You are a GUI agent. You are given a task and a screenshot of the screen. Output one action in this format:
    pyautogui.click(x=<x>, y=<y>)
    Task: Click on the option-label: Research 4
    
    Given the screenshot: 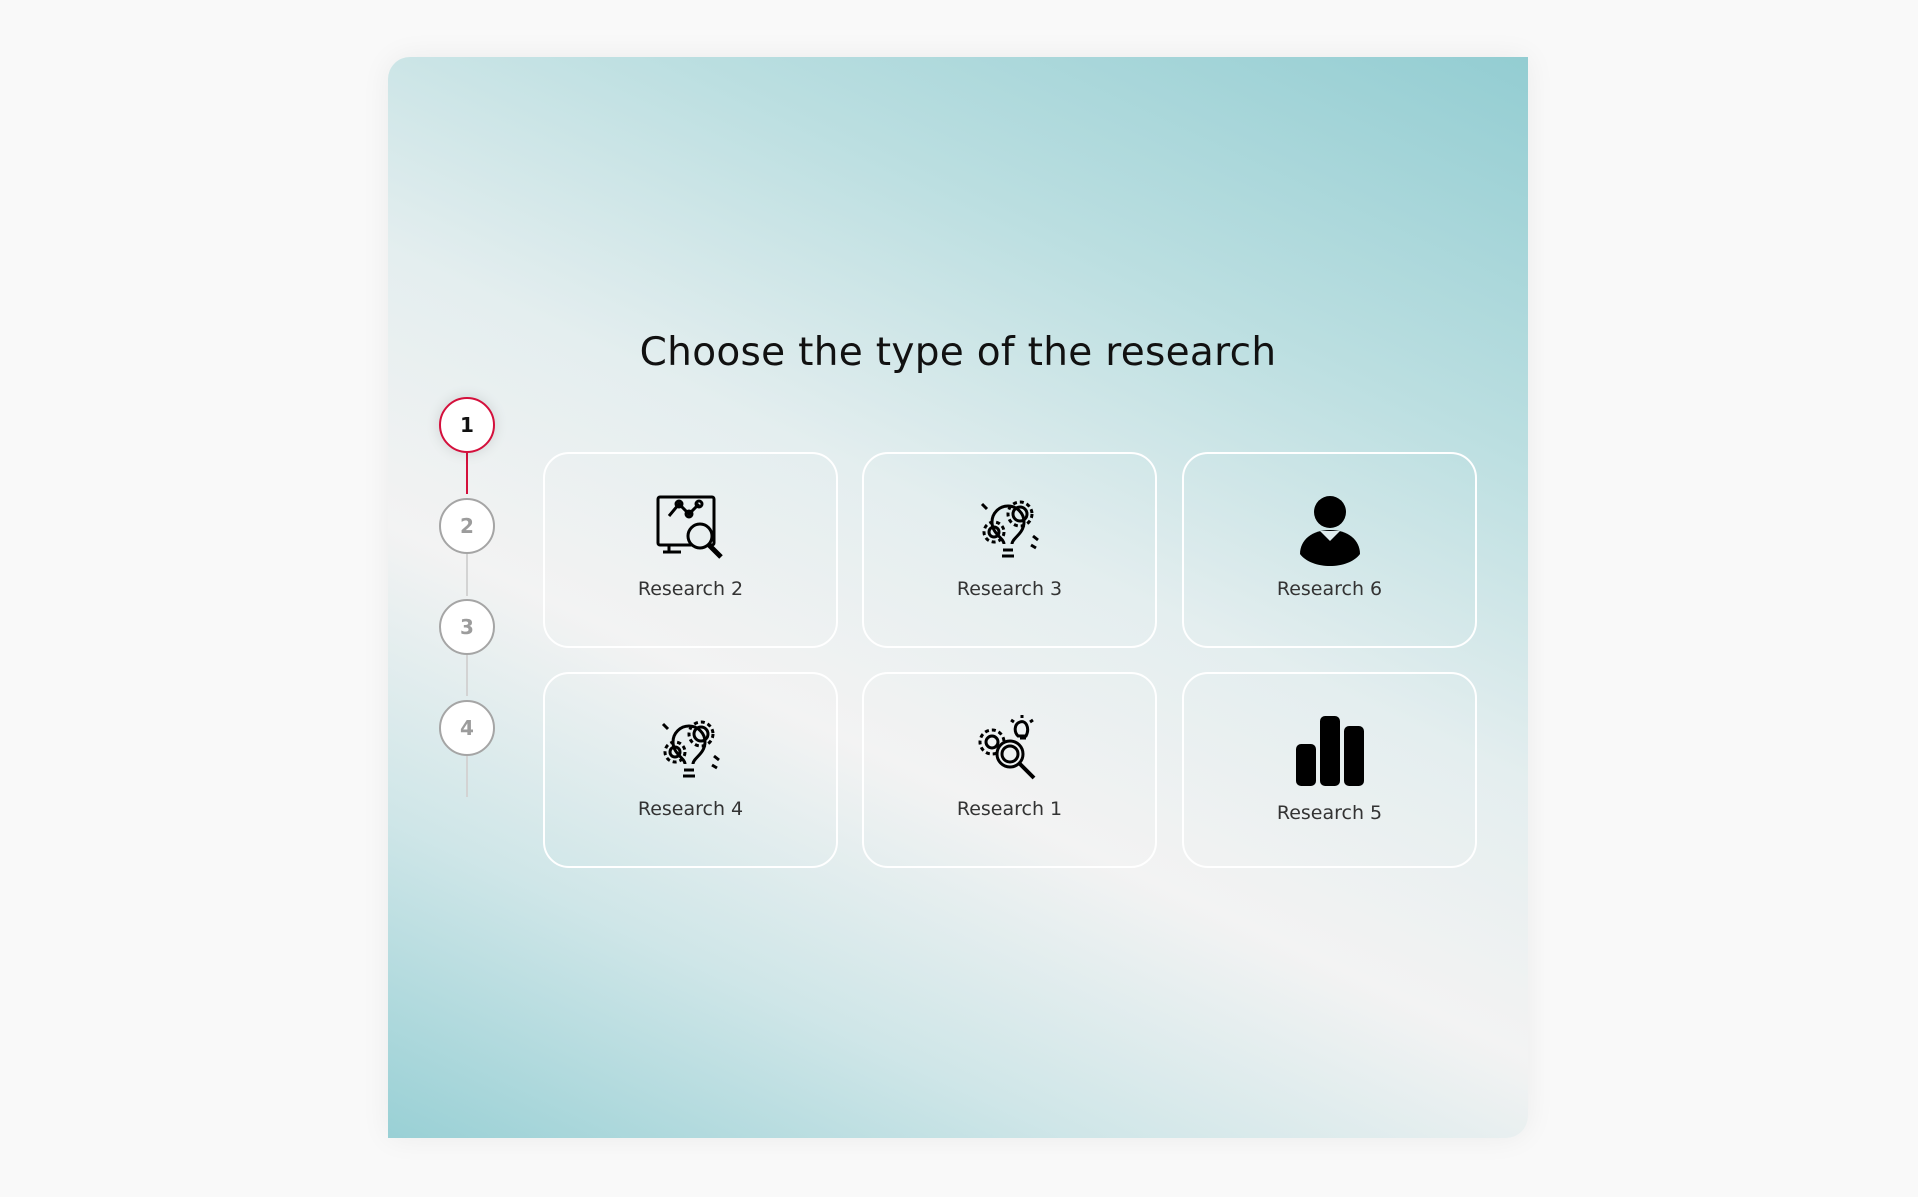 What is the action you would take?
    pyautogui.click(x=690, y=809)
    